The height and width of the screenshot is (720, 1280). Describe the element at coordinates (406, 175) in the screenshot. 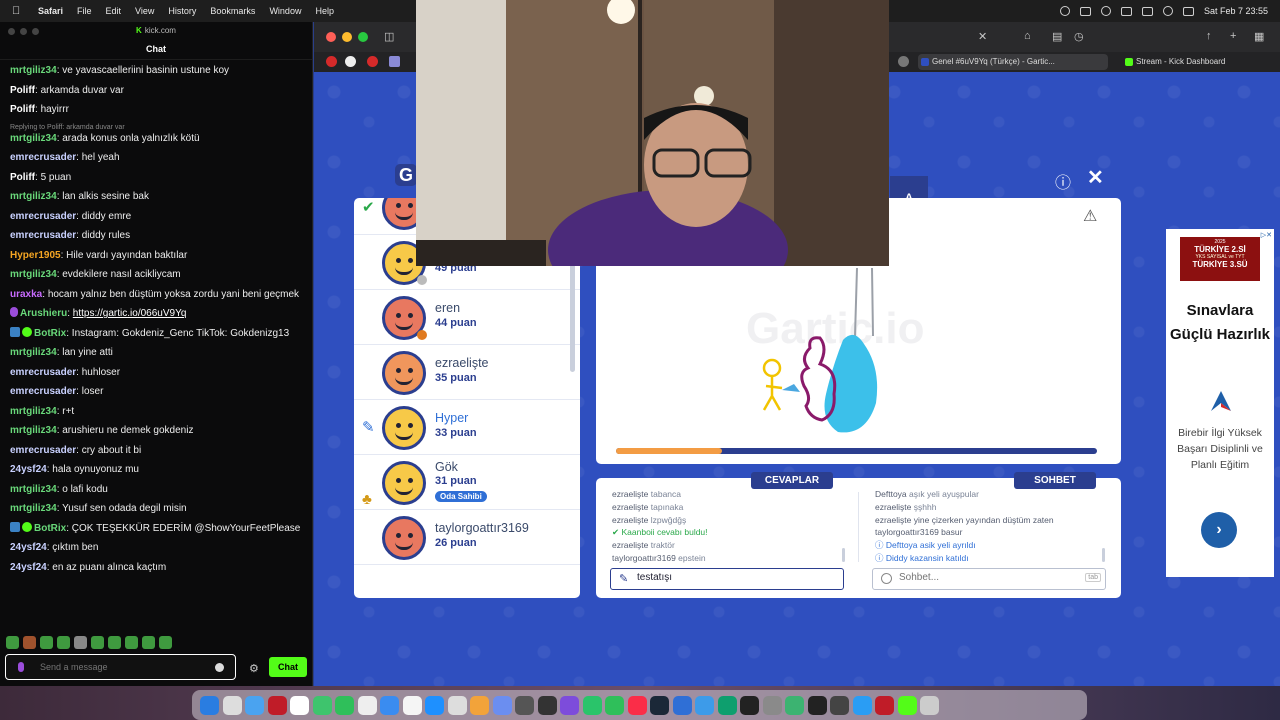

I see `gartic-logo-icon: G` at that location.